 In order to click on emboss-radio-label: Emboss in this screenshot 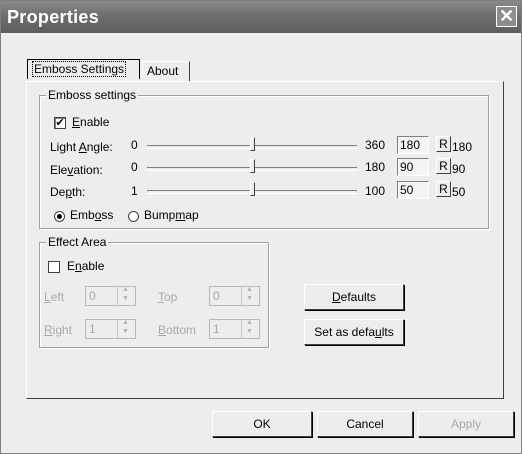, I will do `click(92, 215)`.